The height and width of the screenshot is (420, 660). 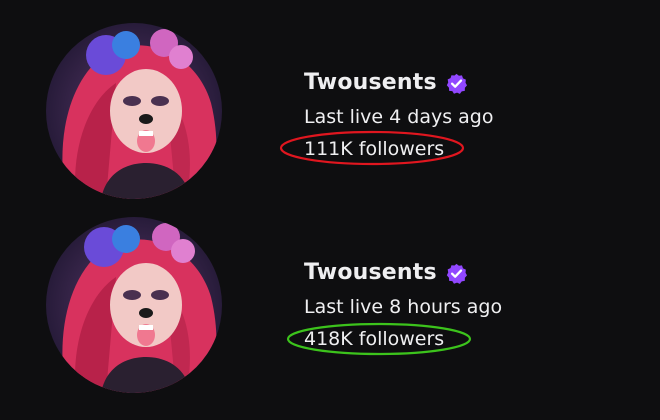 I want to click on last-live-status: Last live 4 days ago, so click(x=399, y=117).